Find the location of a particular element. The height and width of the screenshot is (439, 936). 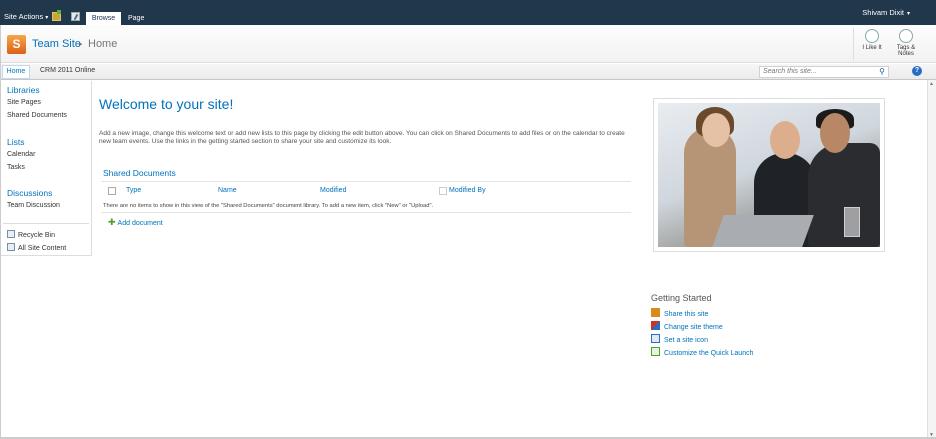

column-type: Type is located at coordinates (133, 190).